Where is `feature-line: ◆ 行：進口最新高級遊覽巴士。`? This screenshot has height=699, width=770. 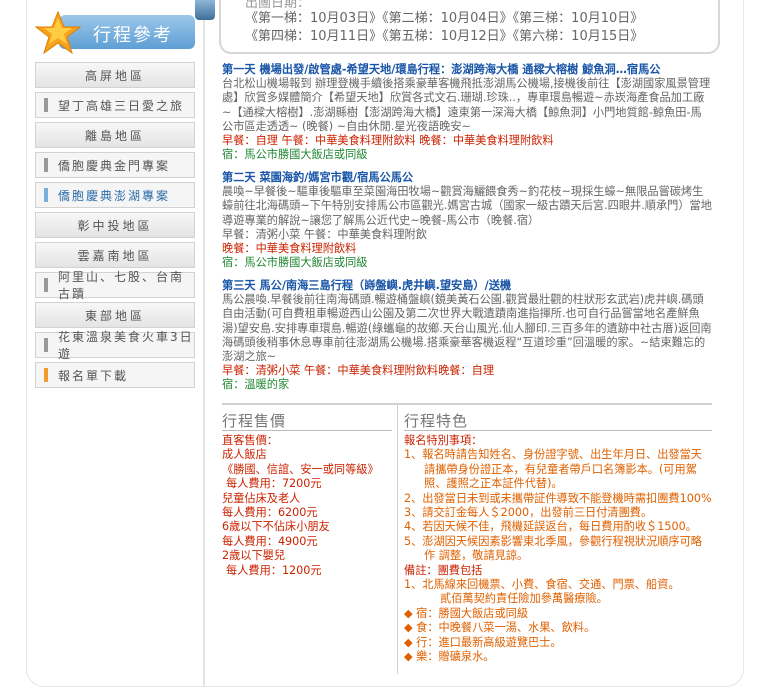
feature-line: ◆ 行：進口最新高級遊覽巴士。 is located at coordinates (483, 642).